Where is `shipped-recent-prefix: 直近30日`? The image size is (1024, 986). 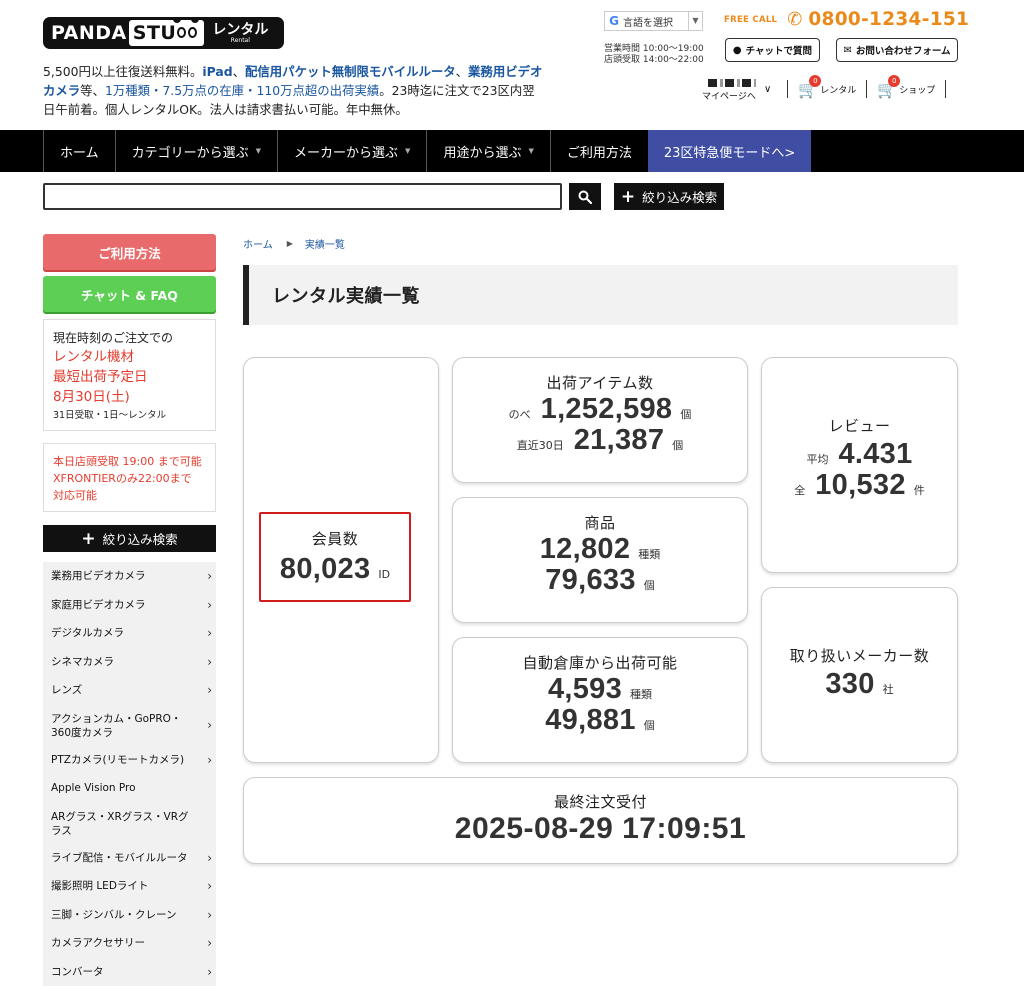 shipped-recent-prefix: 直近30日 is located at coordinates (540, 445).